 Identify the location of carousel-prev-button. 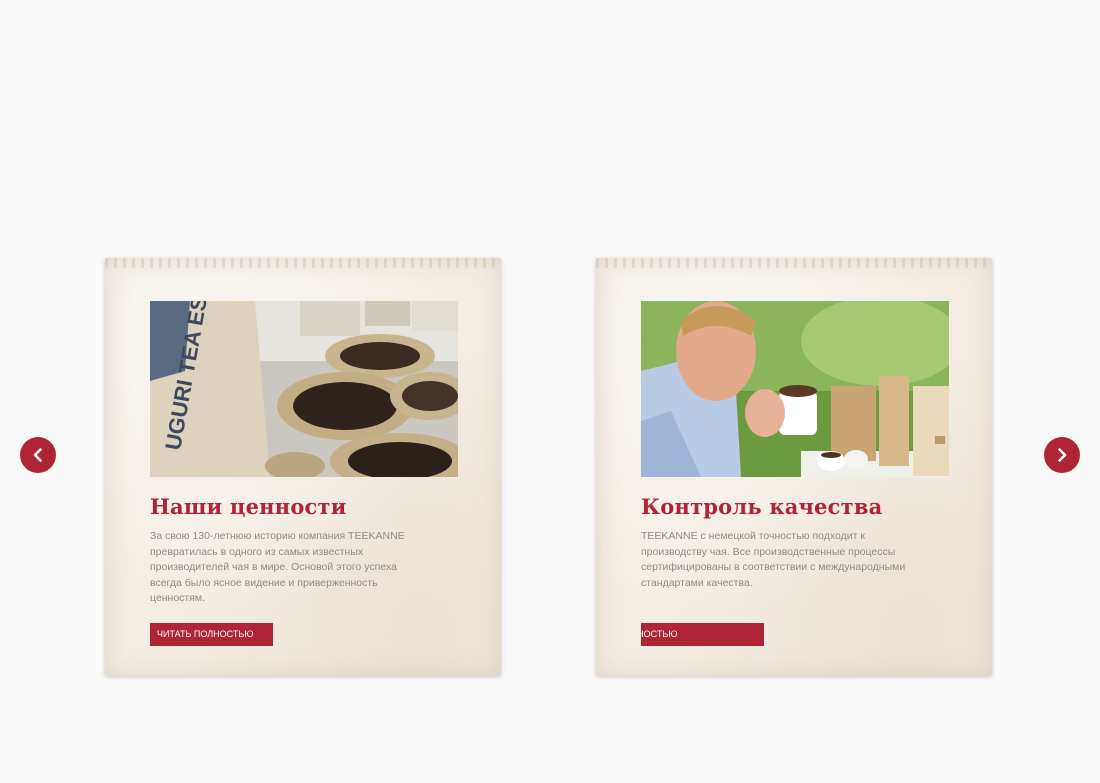
(38, 455).